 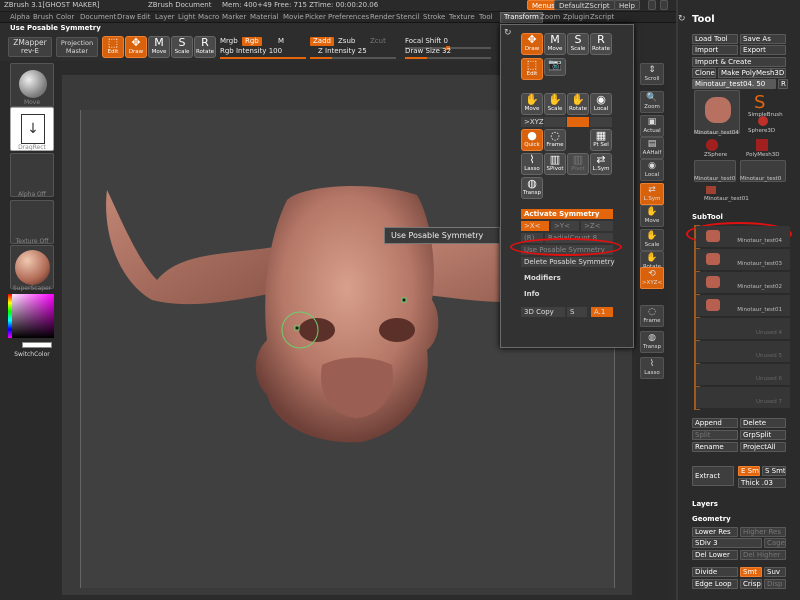 I want to click on append-button: Append, so click(x=715, y=423).